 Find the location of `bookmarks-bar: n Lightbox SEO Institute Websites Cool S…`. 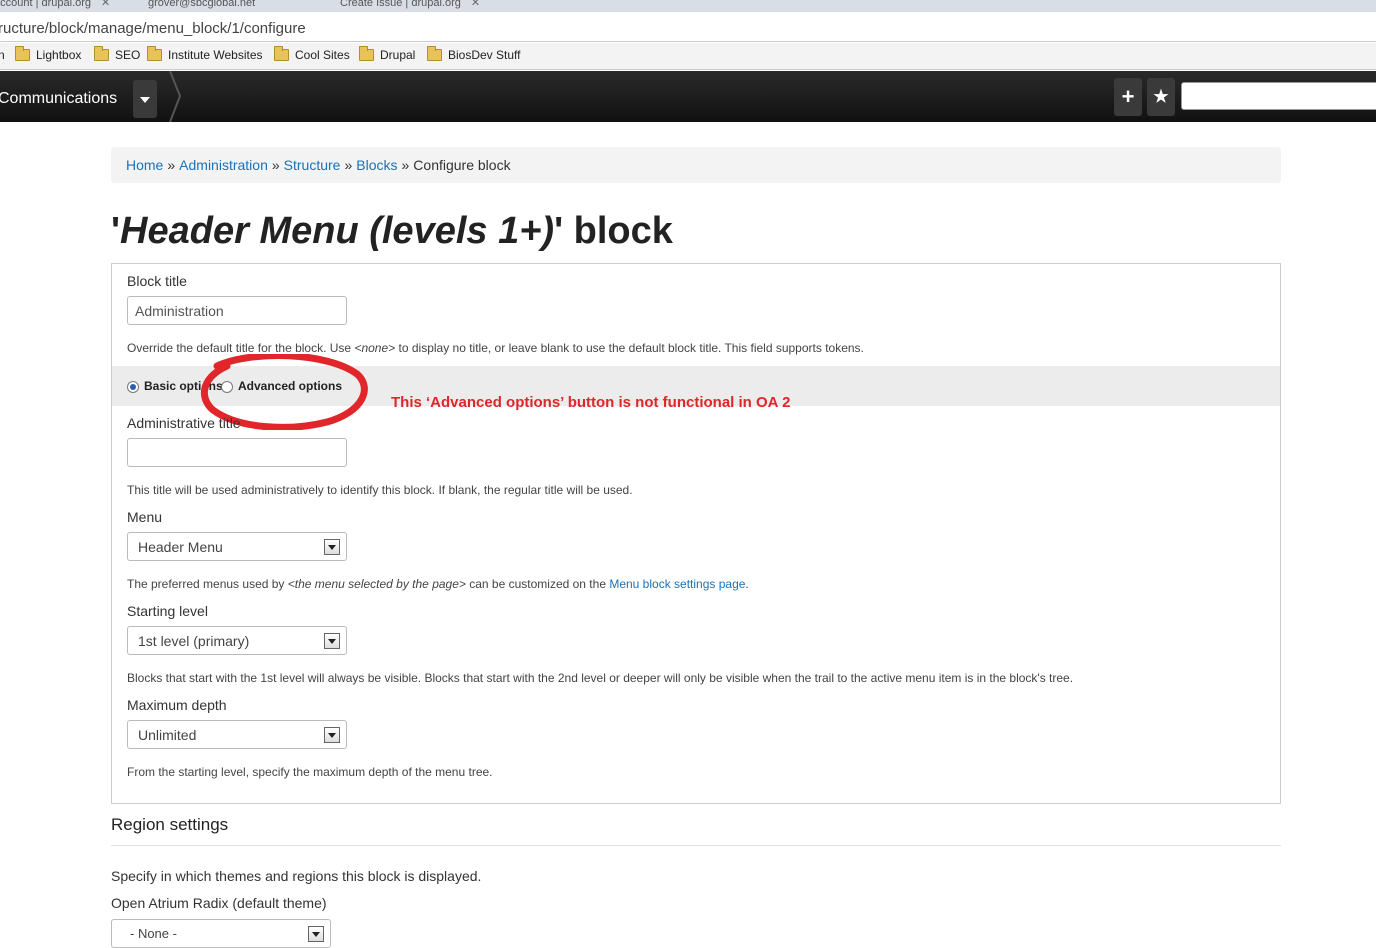

bookmarks-bar: n Lightbox SEO Institute Websites Cool S… is located at coordinates (688, 56).